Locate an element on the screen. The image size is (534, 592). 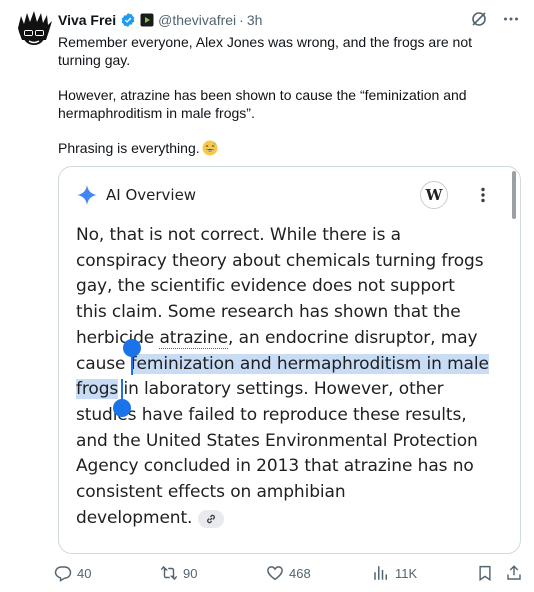
overview-text: in laboratory settings. However, other is located at coordinates (281, 389).